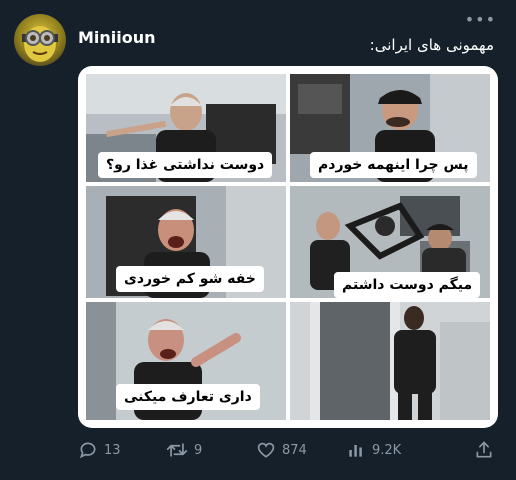 Image resolution: width=516 pixels, height=480 pixels. What do you see at coordinates (294, 450) in the screenshot?
I see `like-count: 874` at bounding box center [294, 450].